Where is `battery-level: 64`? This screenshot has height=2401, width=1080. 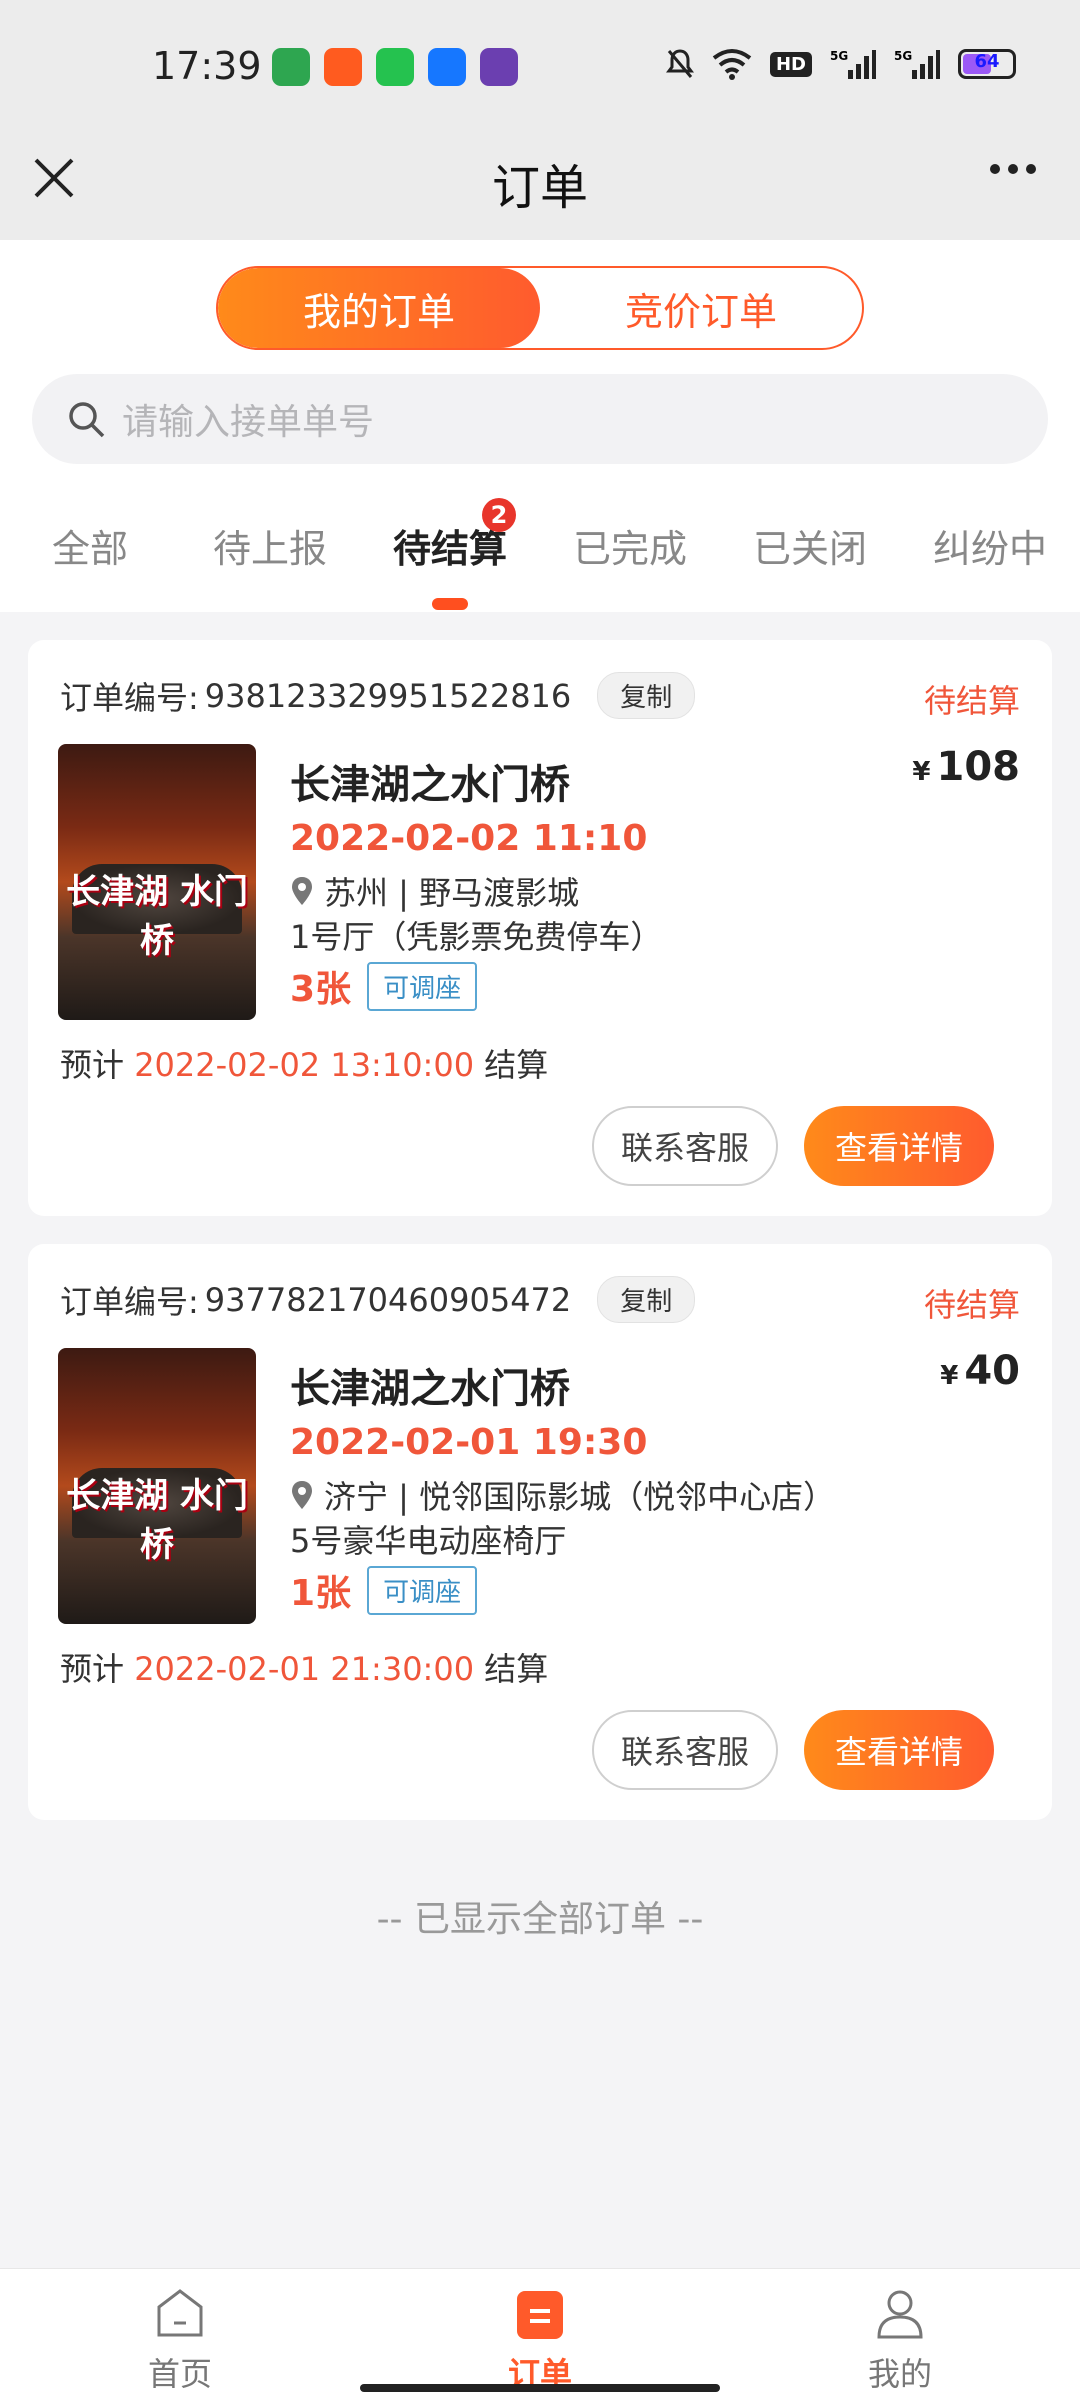 battery-level: 64 is located at coordinates (987, 61).